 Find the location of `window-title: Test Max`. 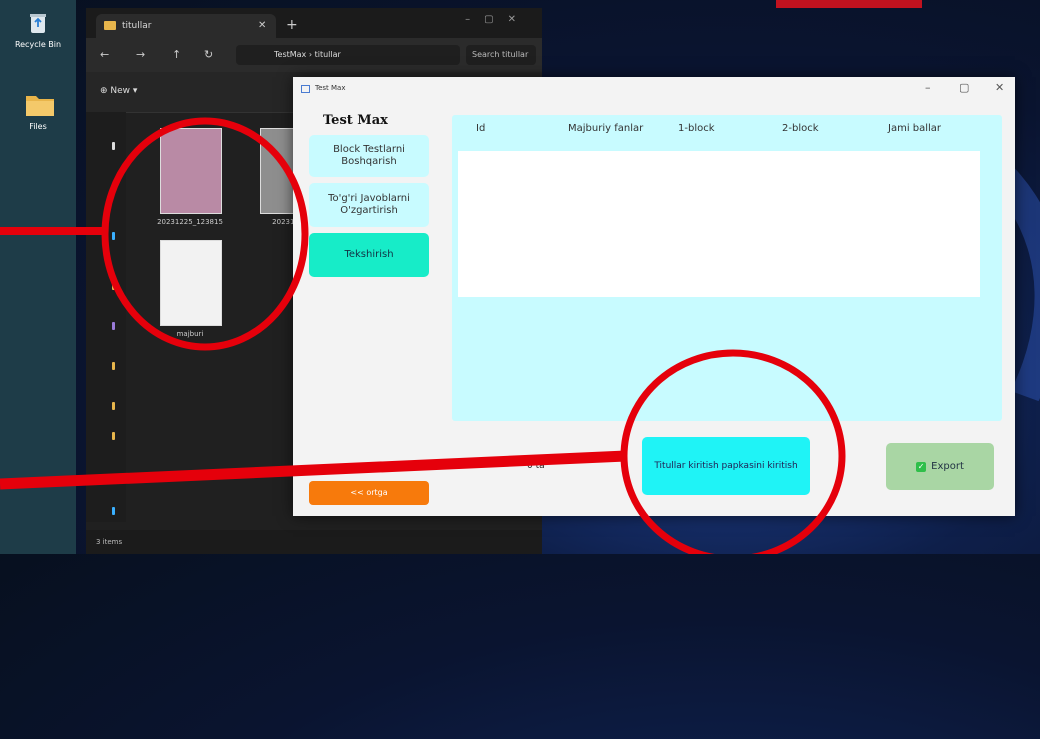

window-title: Test Max is located at coordinates (330, 88).